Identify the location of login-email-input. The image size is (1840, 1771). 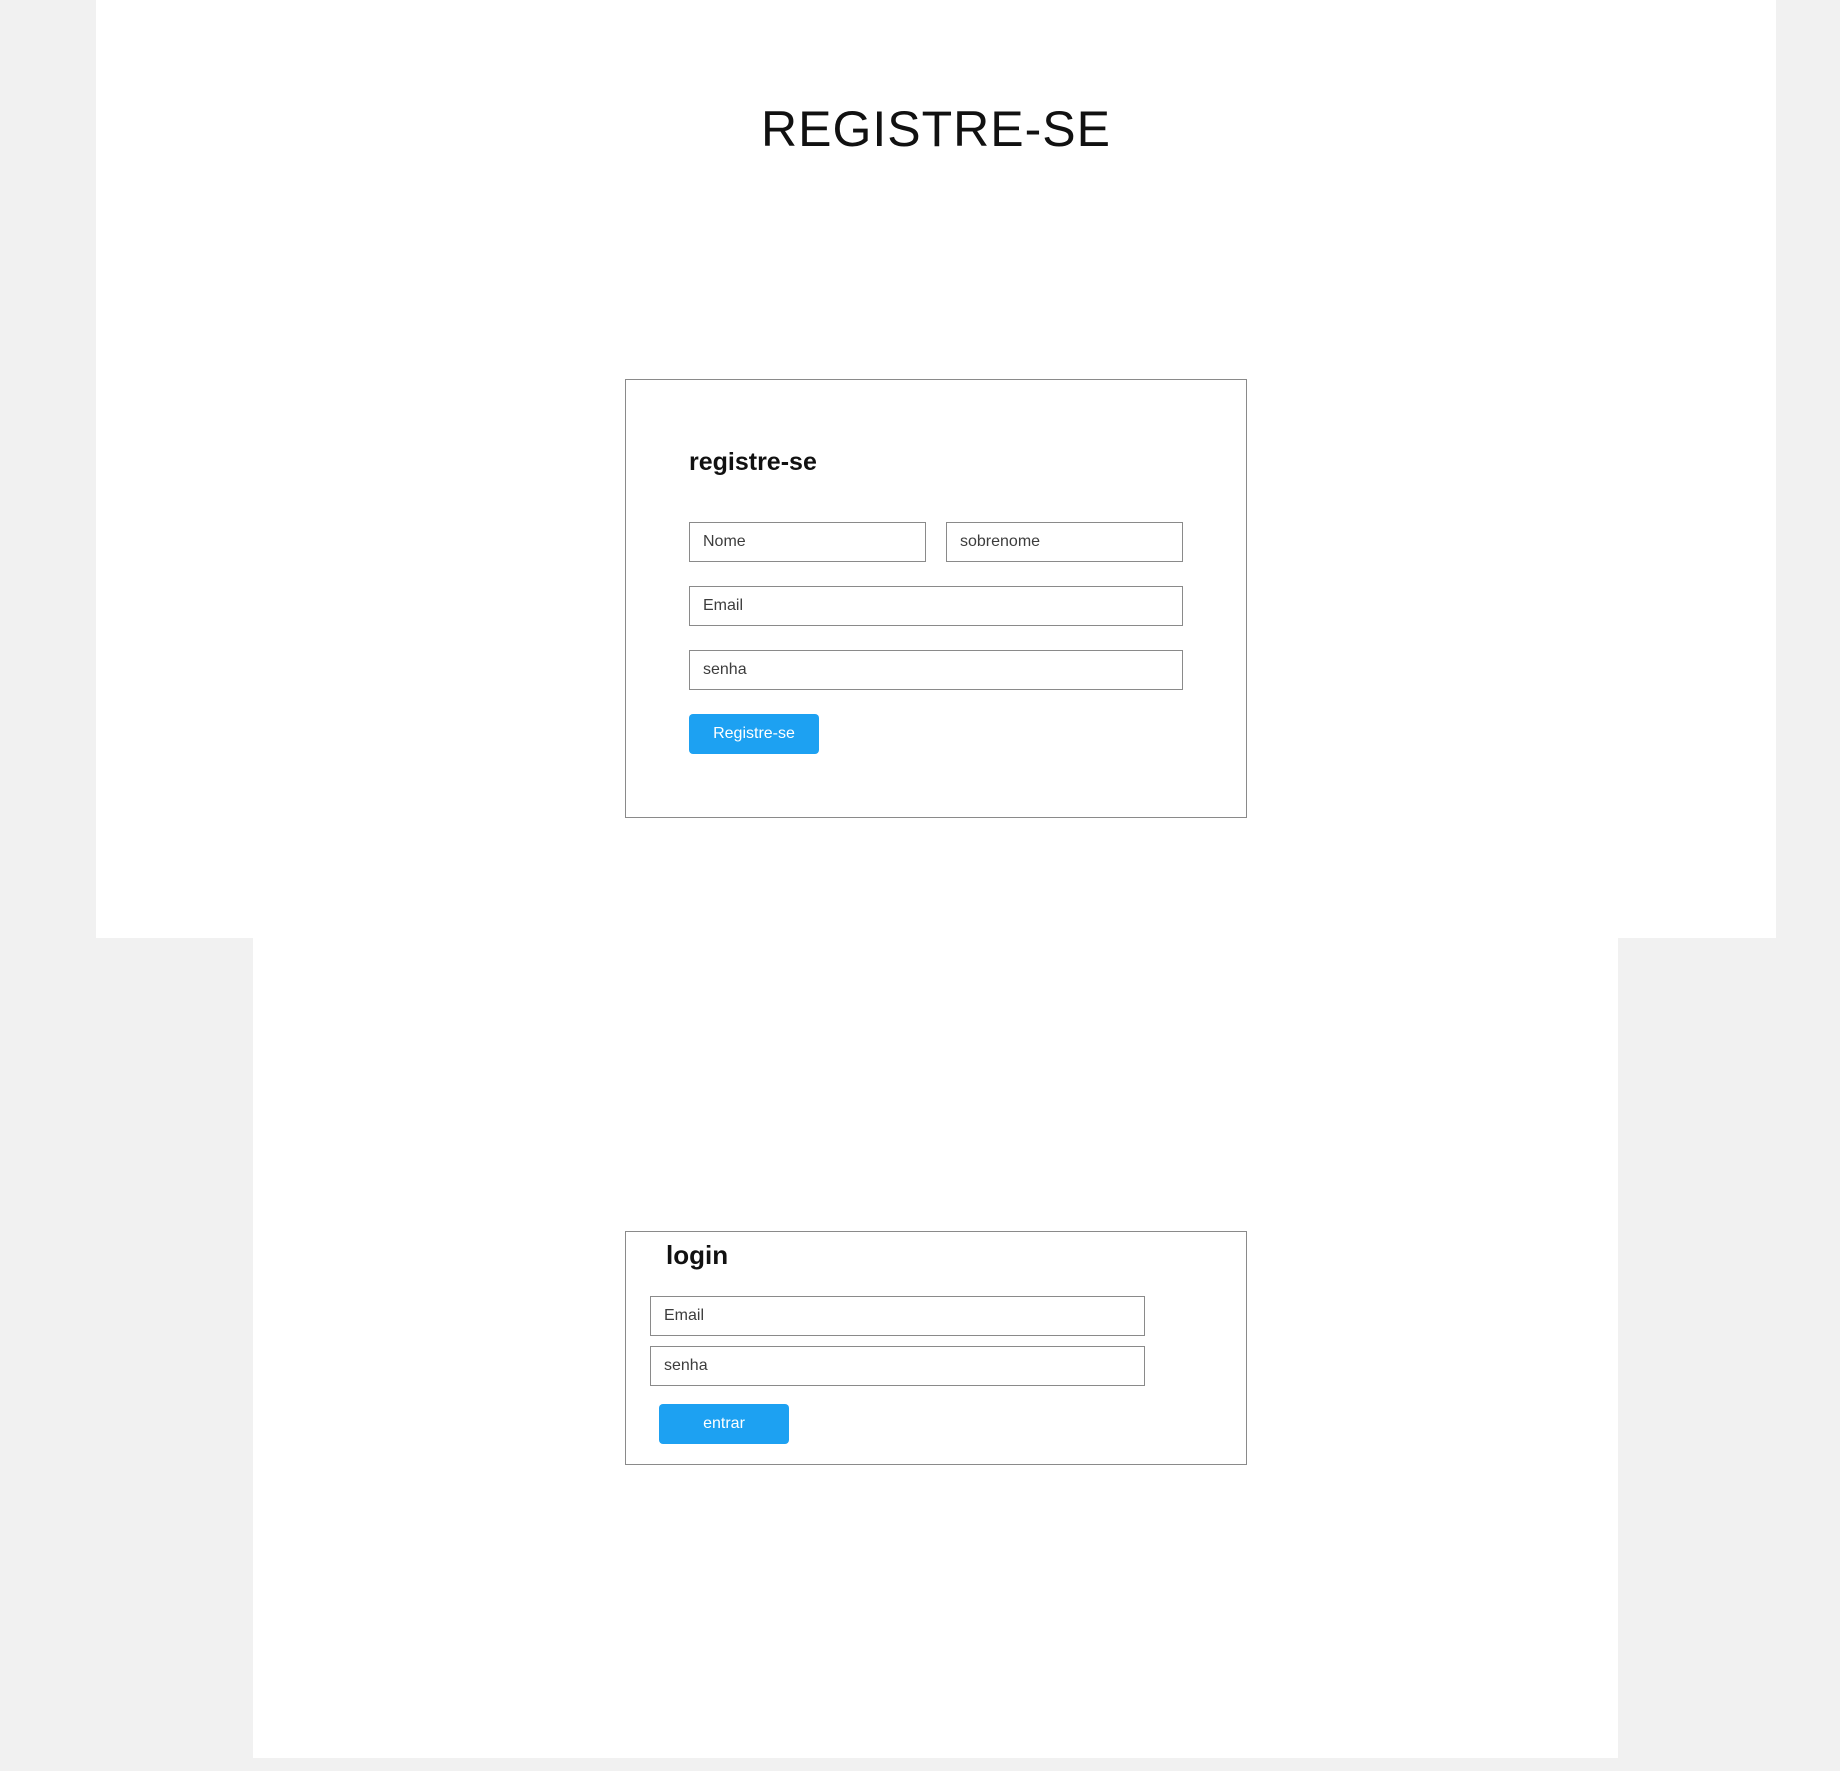
(897, 1316).